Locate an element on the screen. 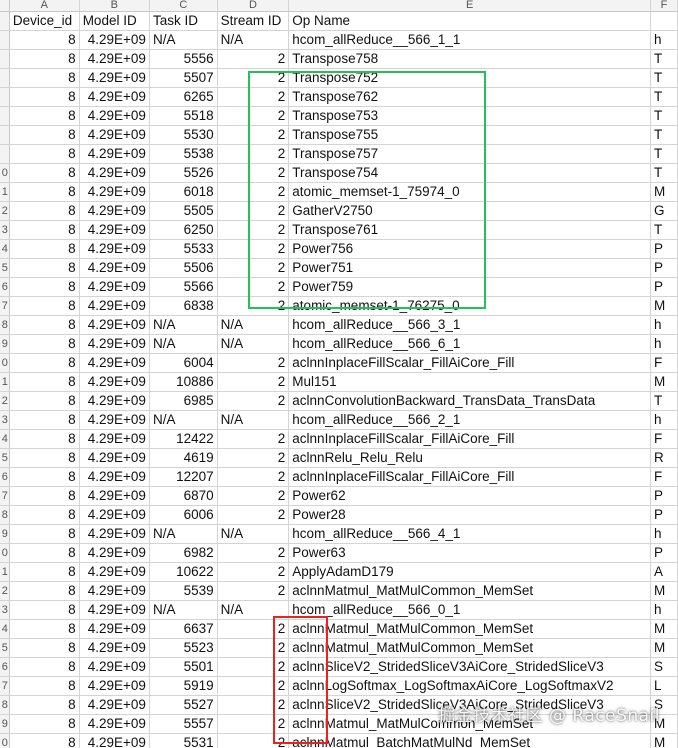 The height and width of the screenshot is (748, 678). table-cell: 5501 is located at coordinates (183, 667).